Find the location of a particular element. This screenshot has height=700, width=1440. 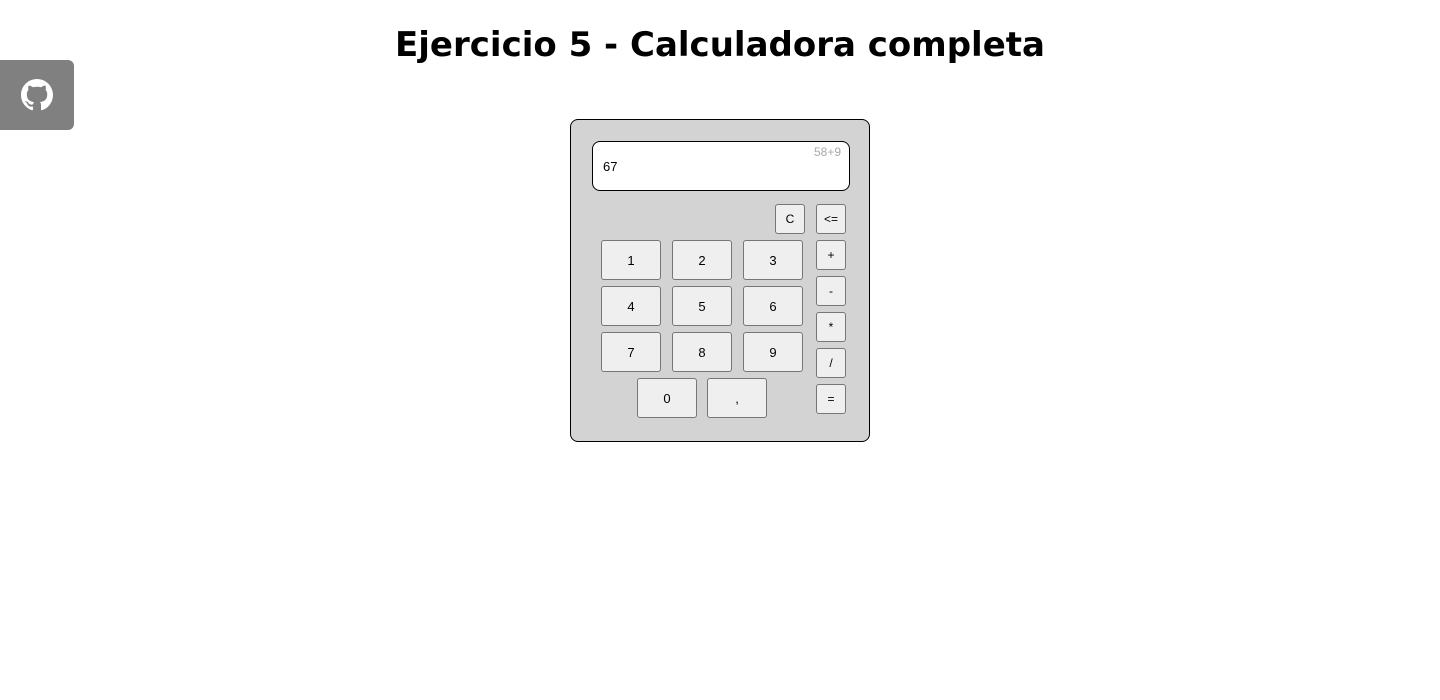

github-link is located at coordinates (37, 95).